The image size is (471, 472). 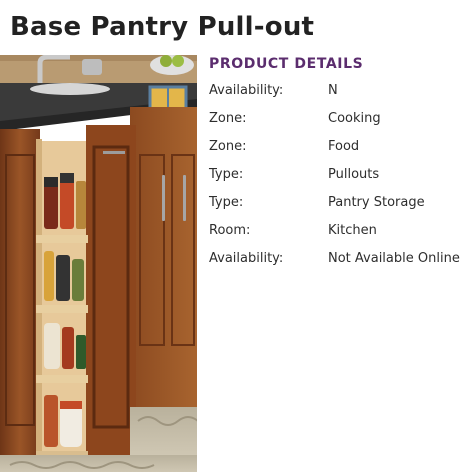 What do you see at coordinates (230, 230) in the screenshot?
I see `detail-label: Room:` at bounding box center [230, 230].